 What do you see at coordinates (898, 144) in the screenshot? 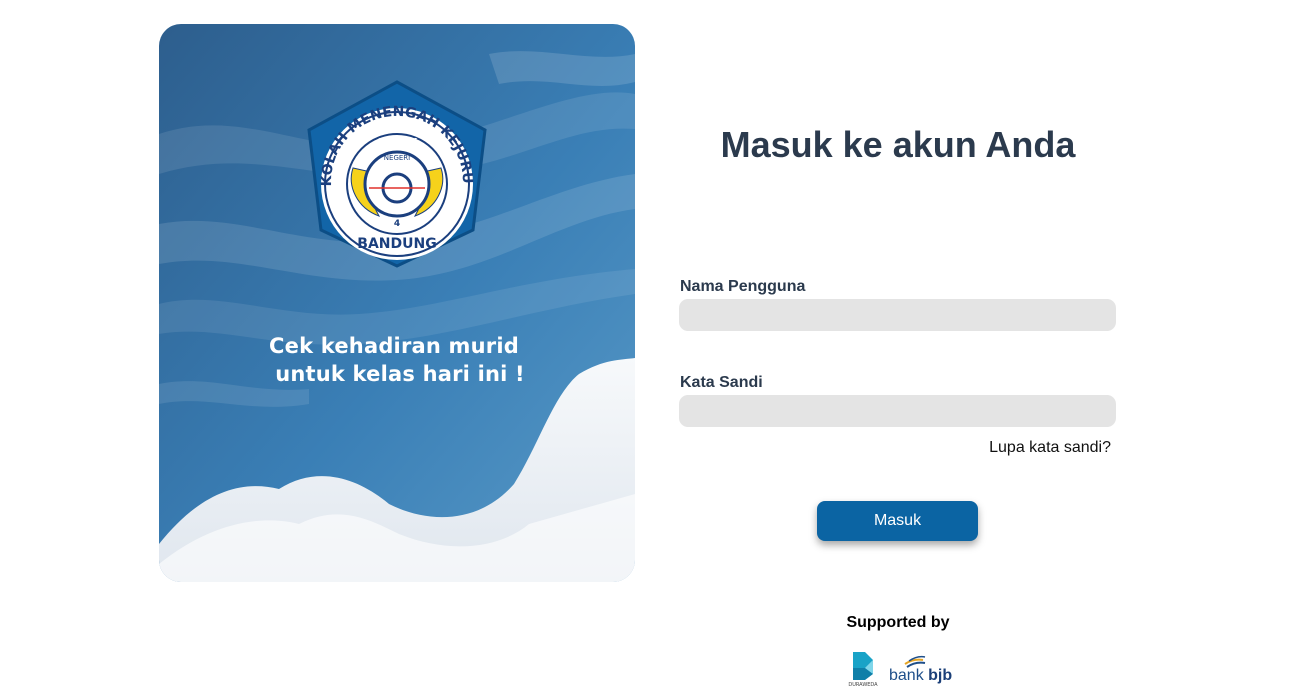
I see `page-title: Masuk ke akun Anda` at bounding box center [898, 144].